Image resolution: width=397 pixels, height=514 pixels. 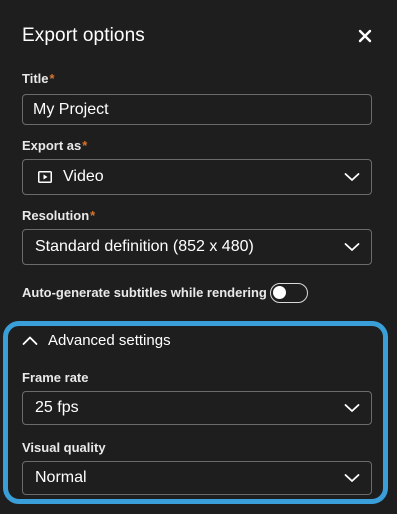 What do you see at coordinates (279, 292) in the screenshot?
I see `toggle-knob` at bounding box center [279, 292].